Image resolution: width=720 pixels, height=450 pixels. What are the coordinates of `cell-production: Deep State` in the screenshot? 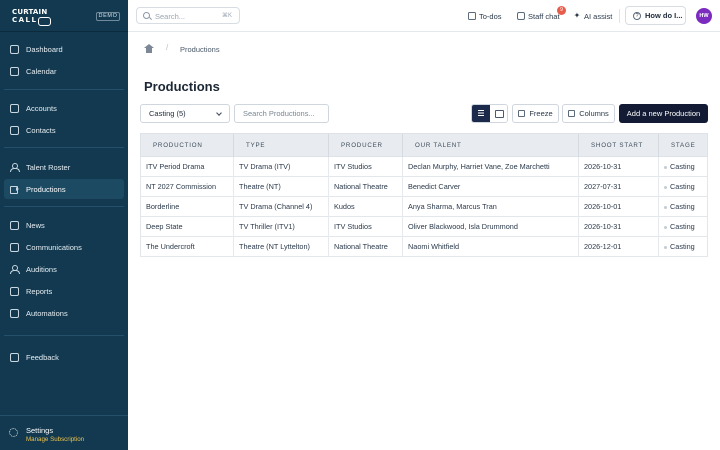 It's located at (187, 227).